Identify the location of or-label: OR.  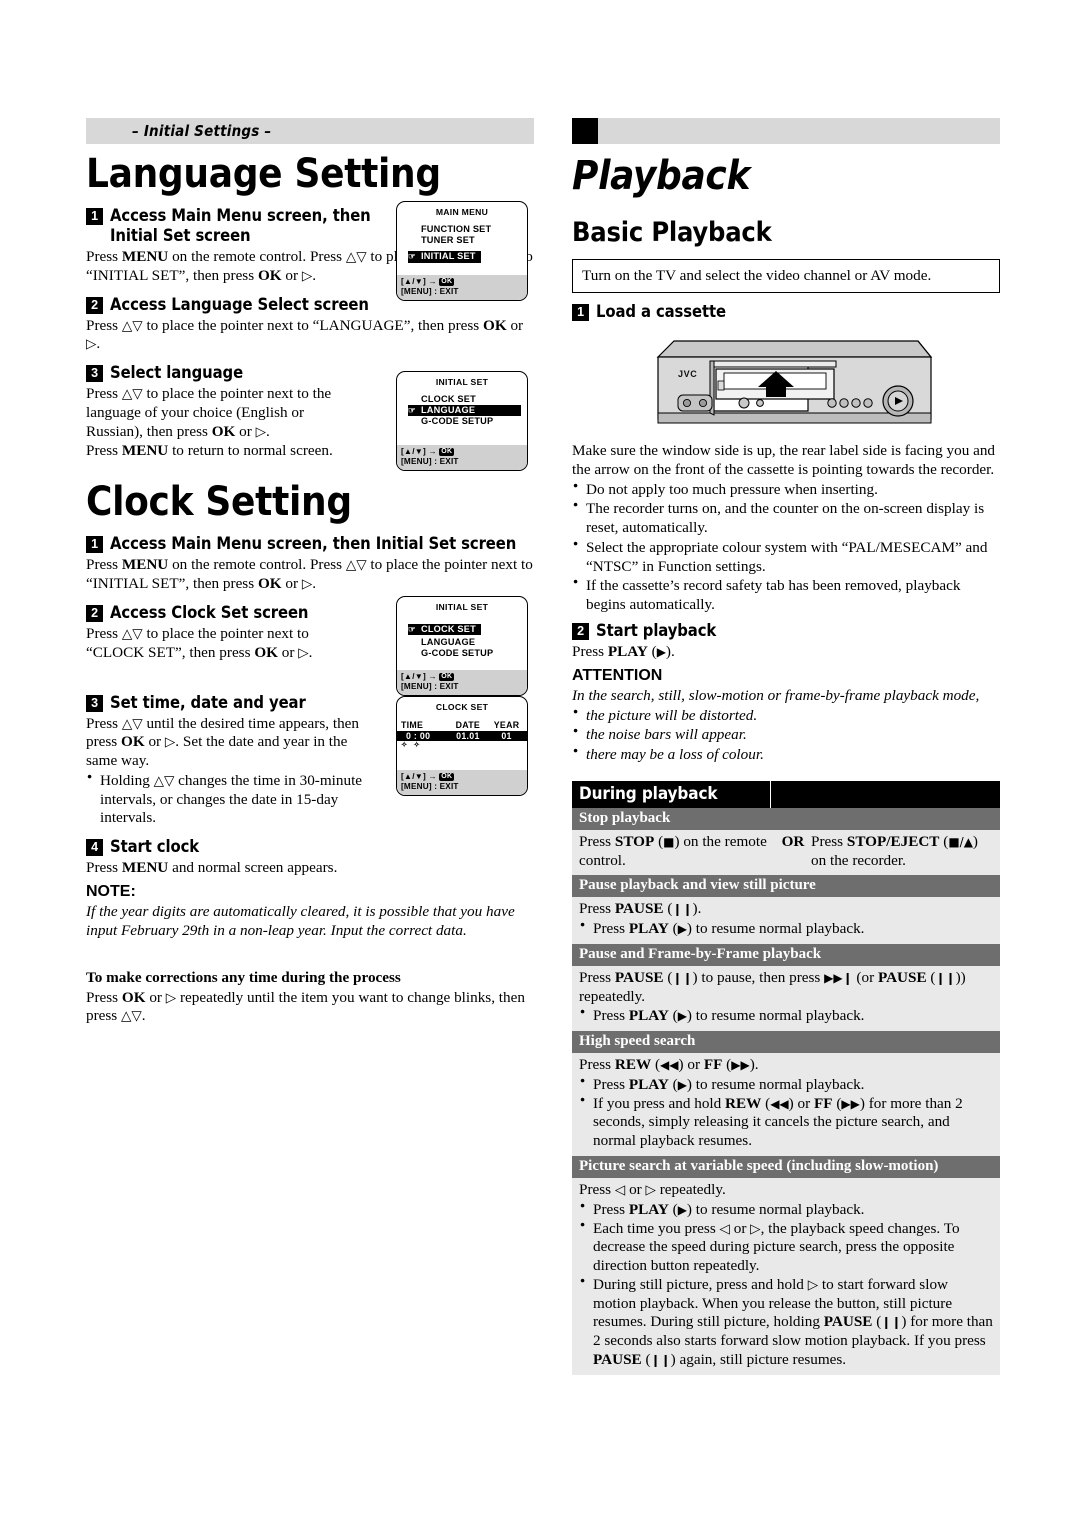
(793, 841).